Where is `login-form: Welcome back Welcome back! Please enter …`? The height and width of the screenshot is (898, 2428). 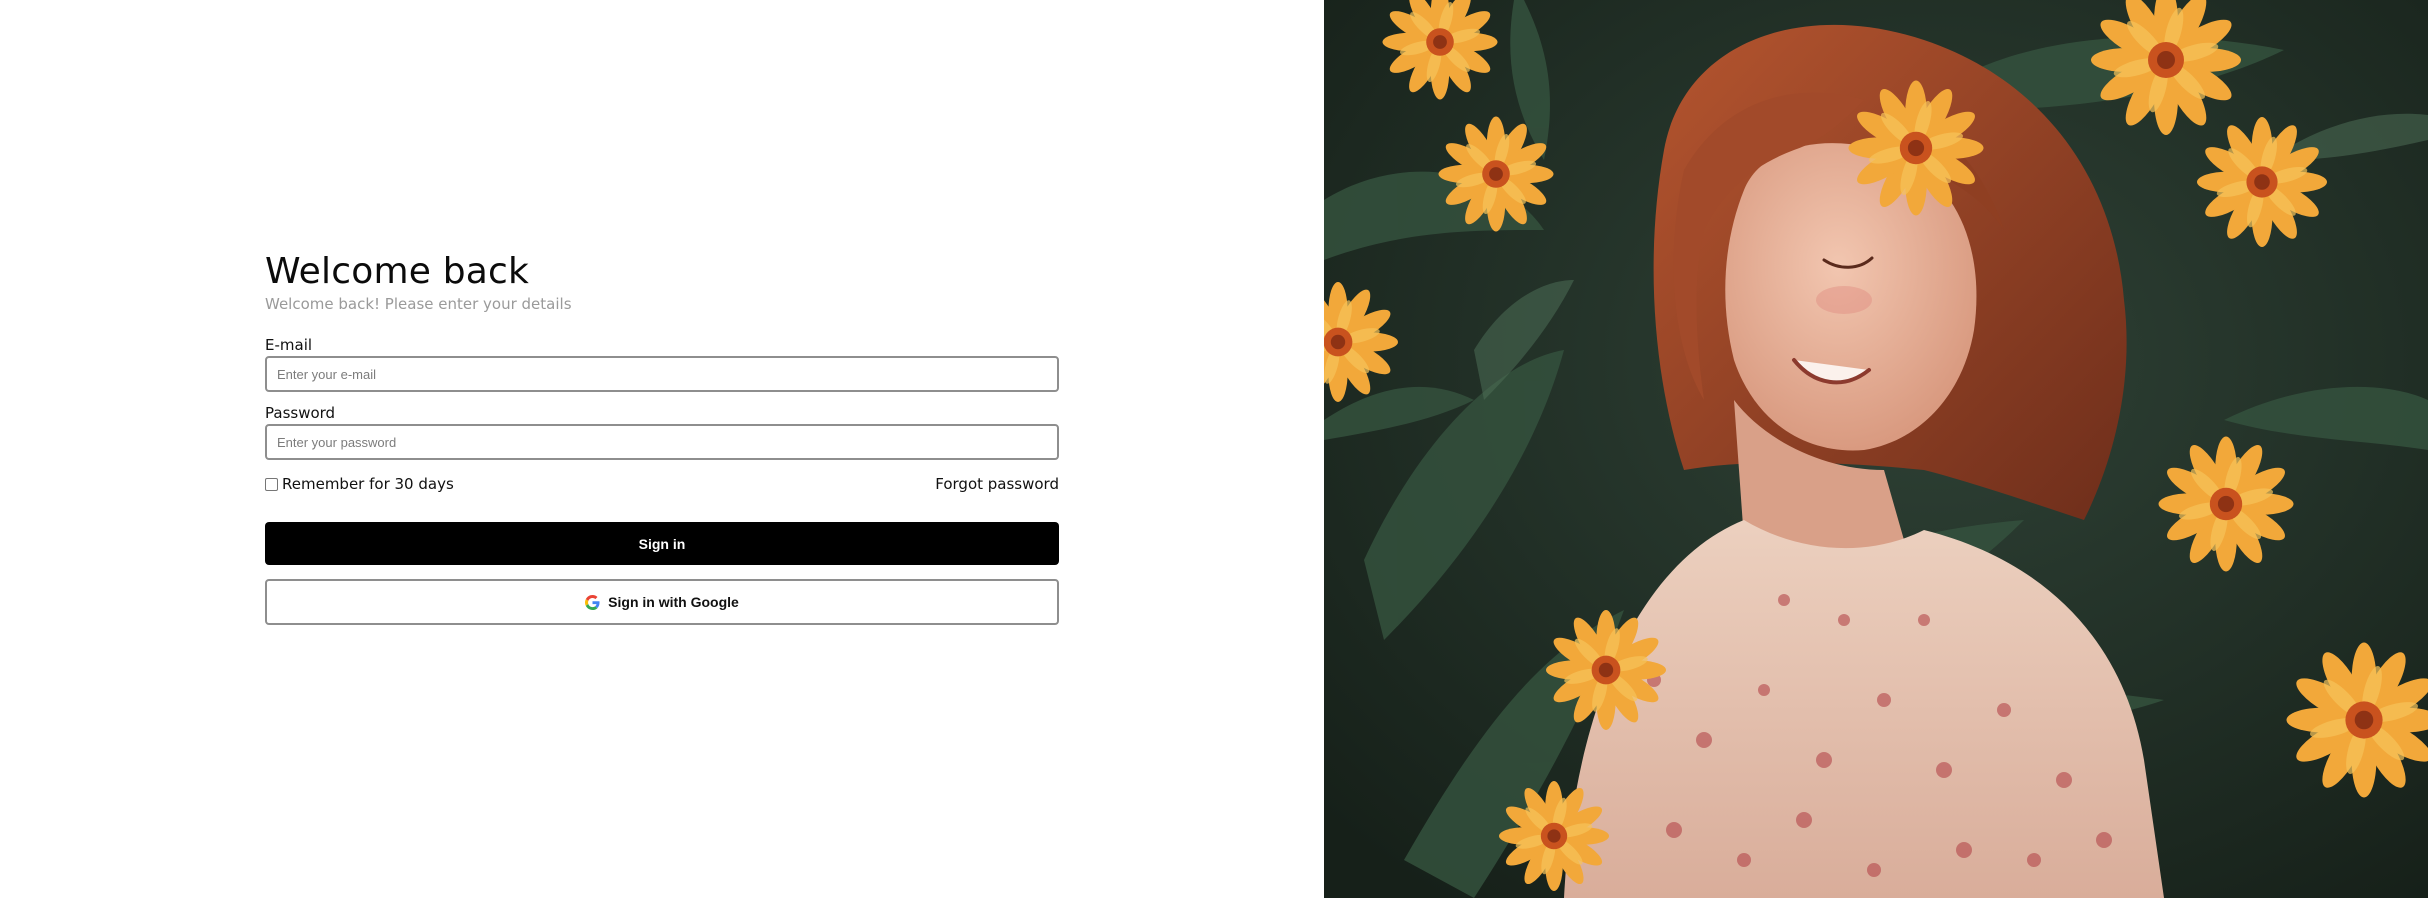 login-form: Welcome back Welcome back! Please enter … is located at coordinates (662, 437).